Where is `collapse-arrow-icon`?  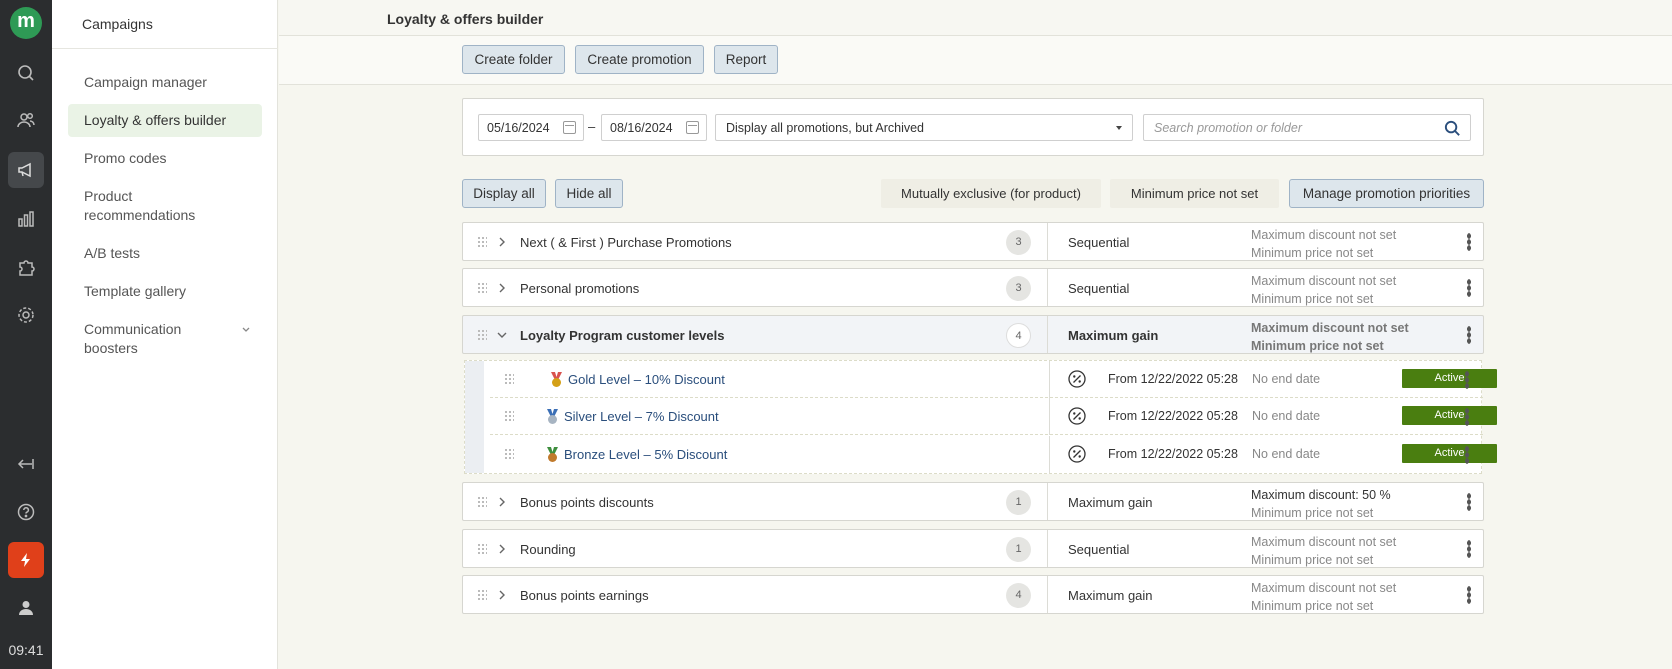
collapse-arrow-icon is located at coordinates (26, 464).